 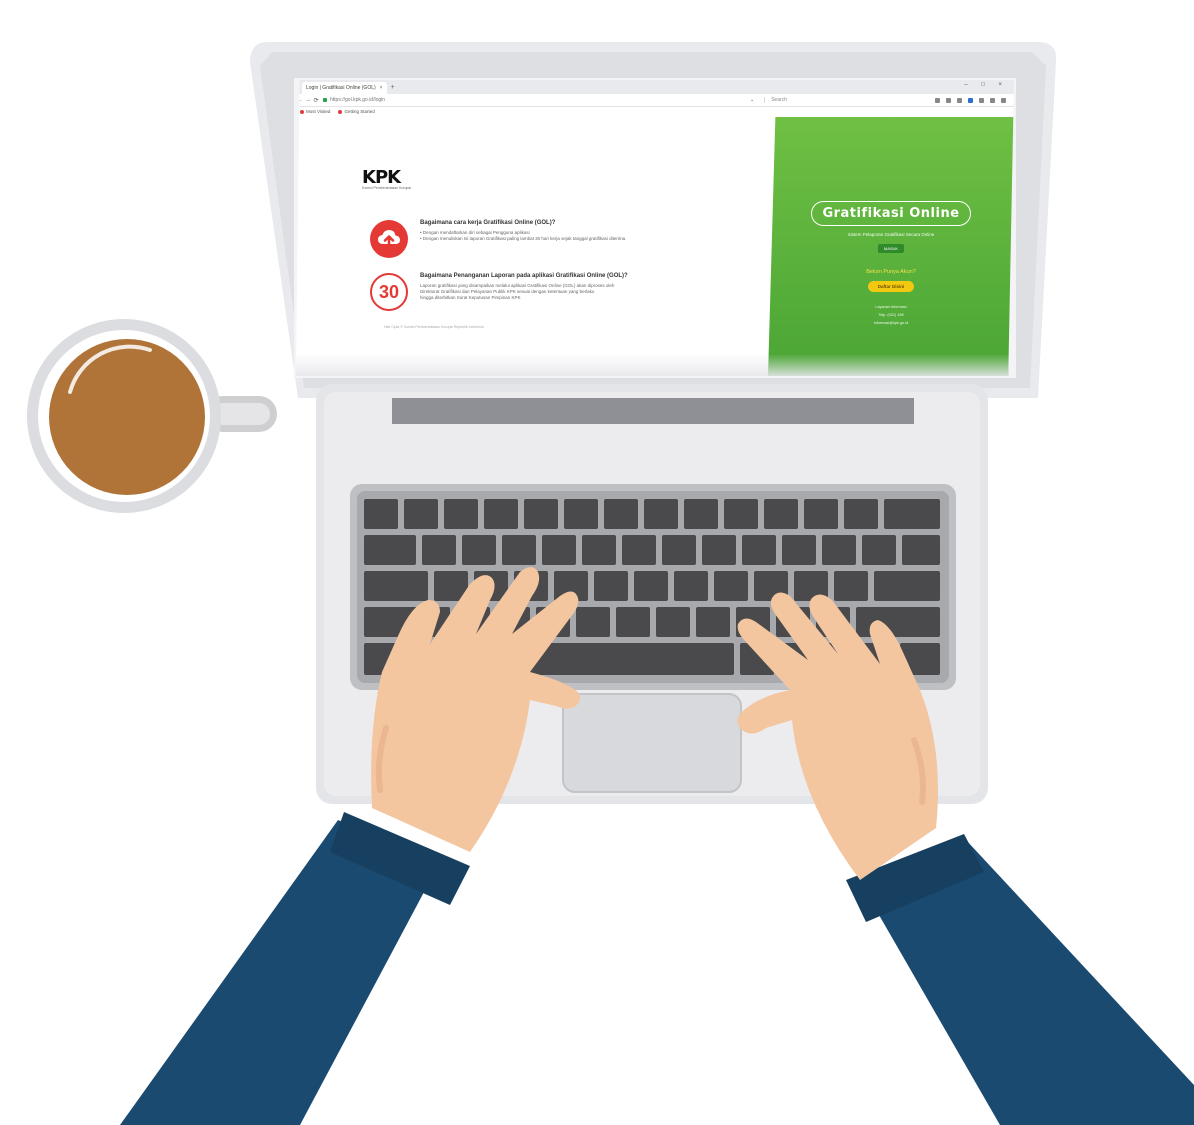 I want to click on lock-icon, so click(x=325, y=100).